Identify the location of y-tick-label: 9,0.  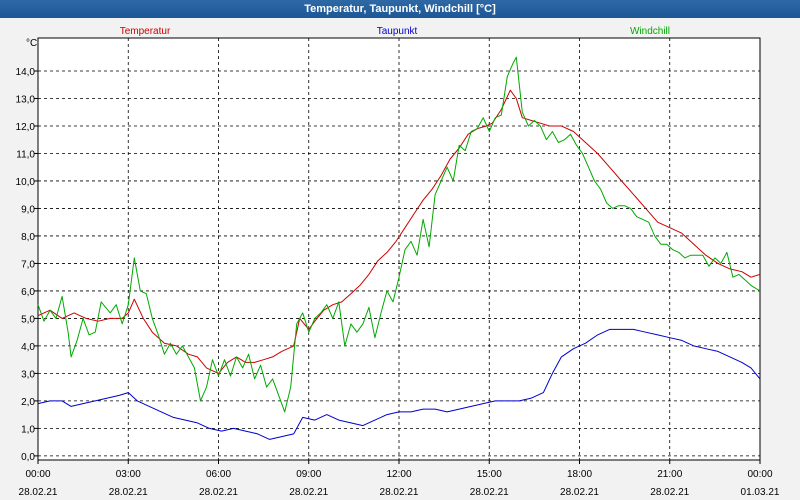
(28, 209).